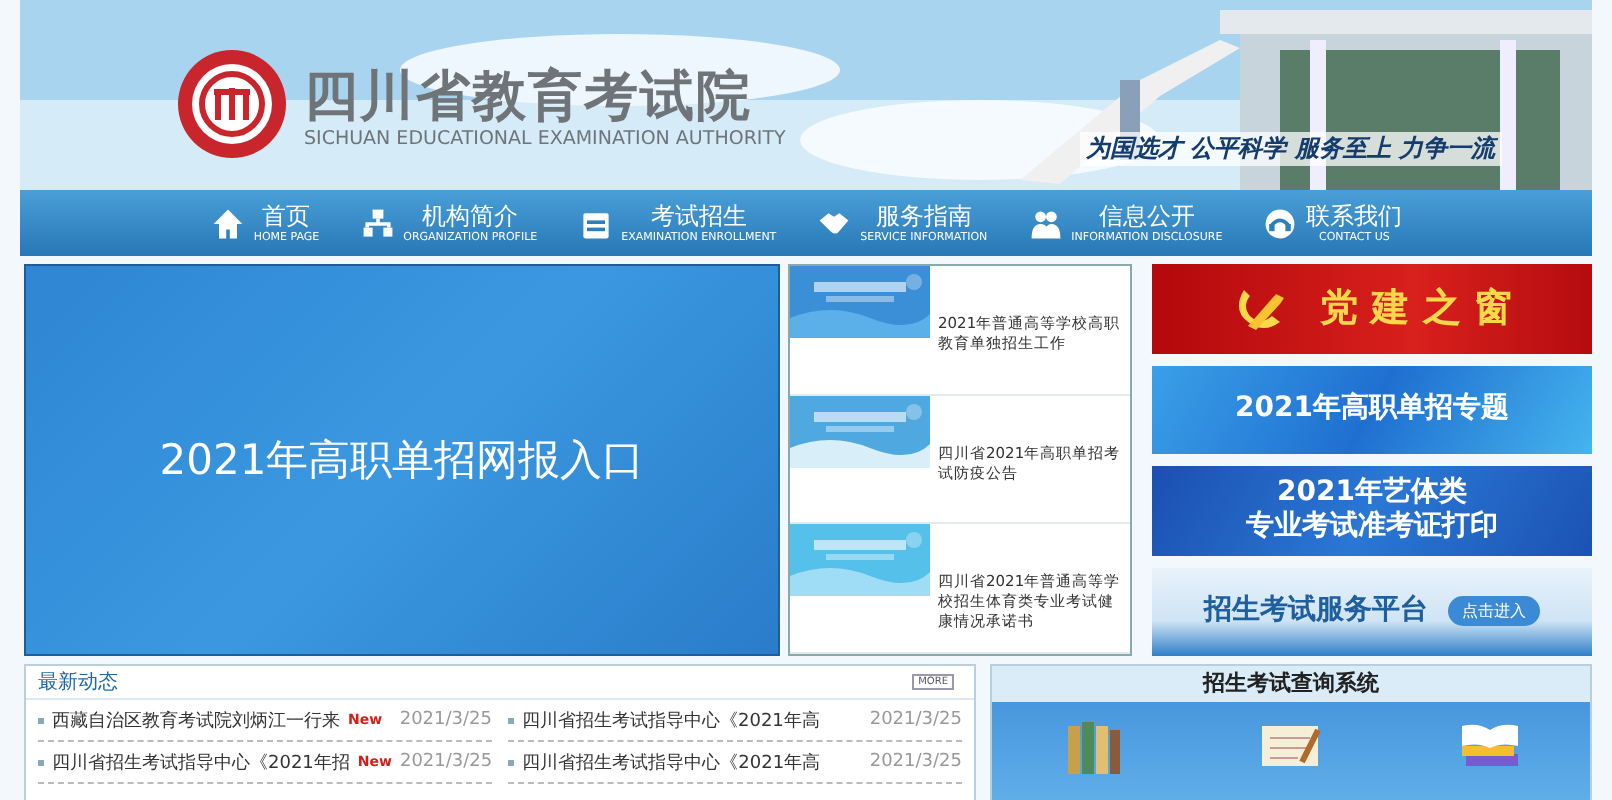 This screenshot has width=1612, height=800. I want to click on banner-text: 党 建 之 窗, so click(1416, 308).